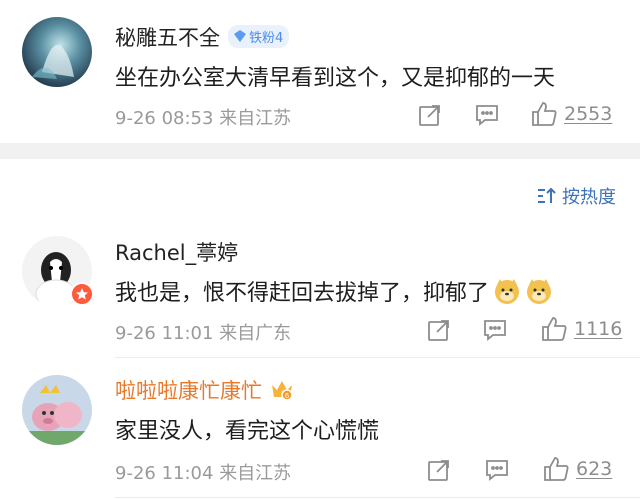 This screenshot has height=499, width=640. What do you see at coordinates (266, 38) in the screenshot?
I see `fan-badge-label: 铁粉4` at bounding box center [266, 38].